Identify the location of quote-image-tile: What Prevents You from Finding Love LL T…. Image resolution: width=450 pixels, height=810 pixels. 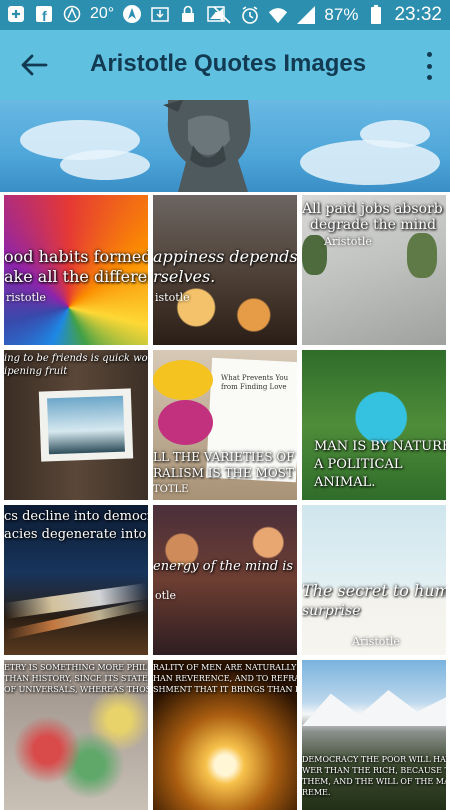
(225, 425).